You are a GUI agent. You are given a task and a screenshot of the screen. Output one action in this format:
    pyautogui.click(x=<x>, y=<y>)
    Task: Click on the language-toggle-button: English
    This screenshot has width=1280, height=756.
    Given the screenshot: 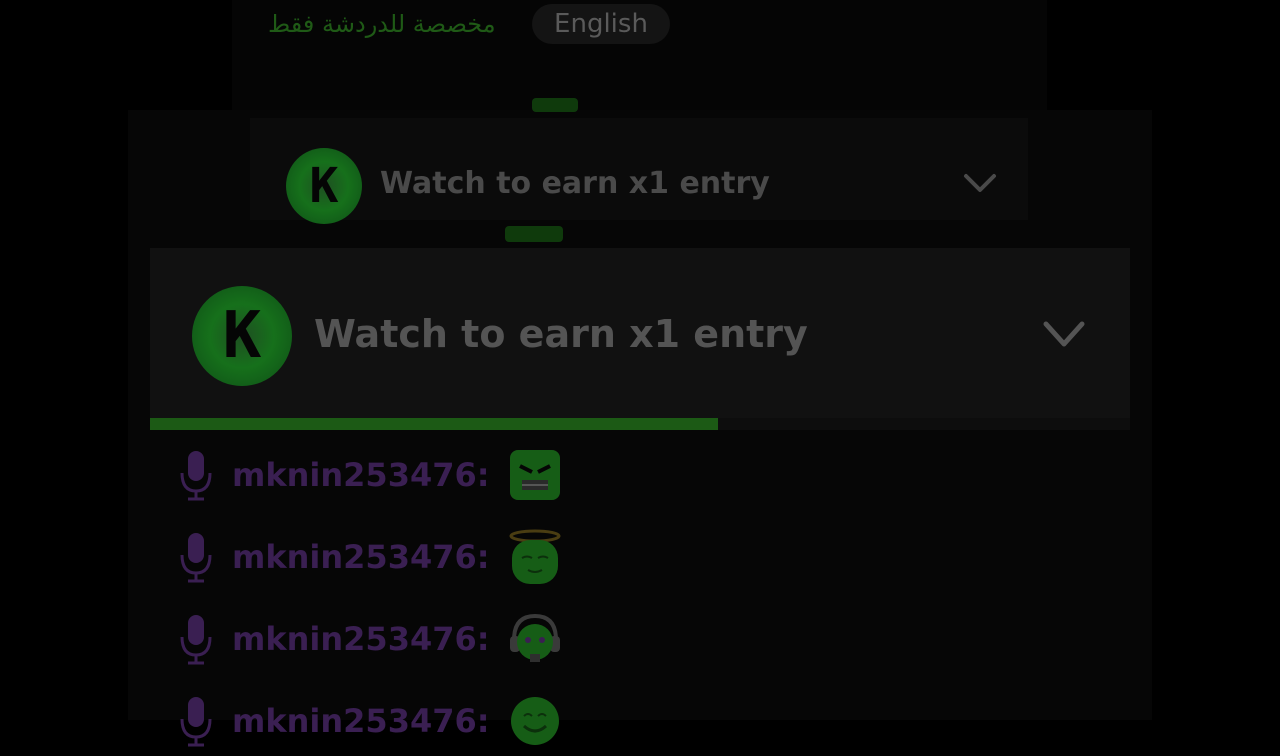 What is the action you would take?
    pyautogui.click(x=601, y=24)
    